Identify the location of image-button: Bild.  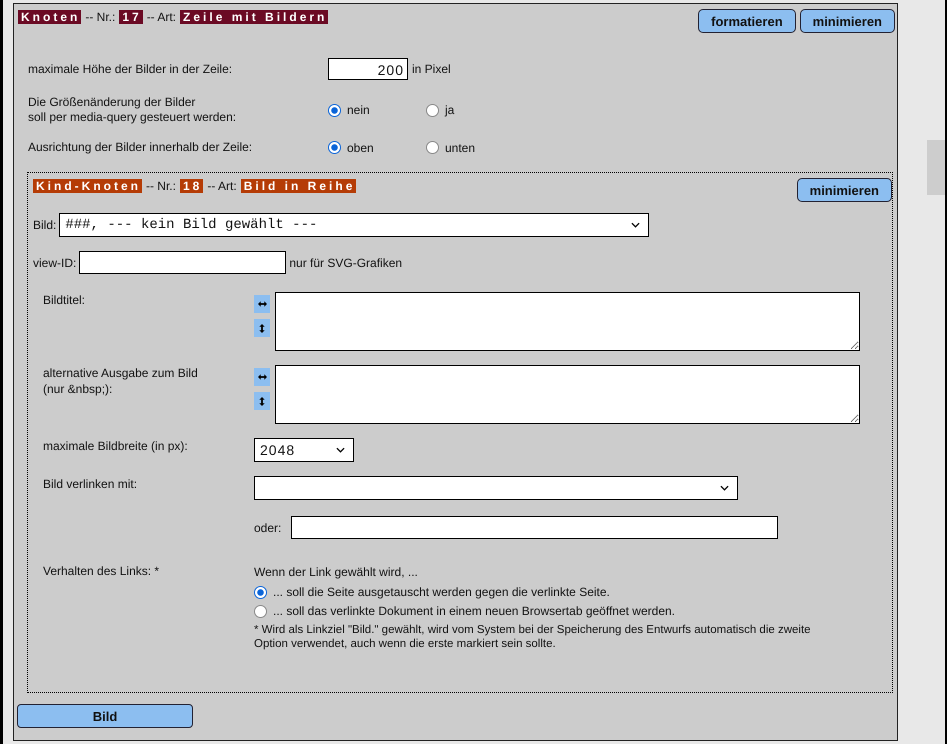
(105, 716).